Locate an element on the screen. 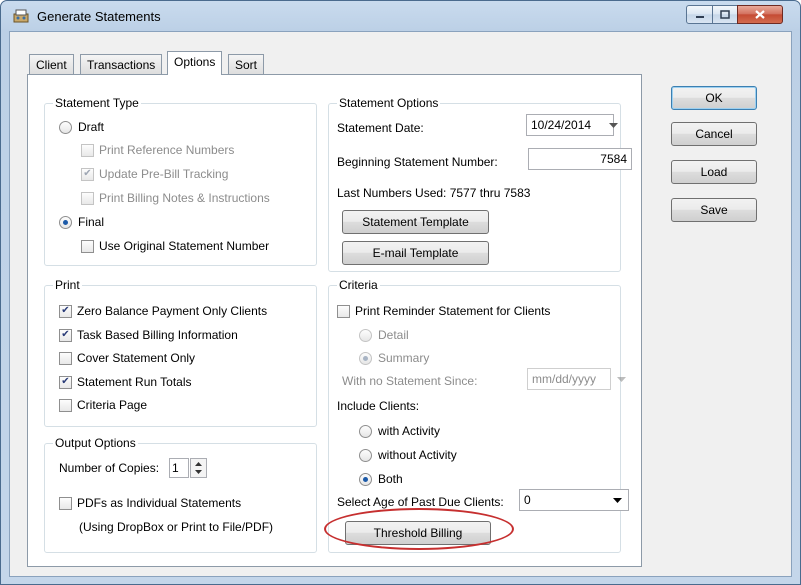  pdfs-individual-checkbox: PDFs as Individual Statements is located at coordinates (150, 503).